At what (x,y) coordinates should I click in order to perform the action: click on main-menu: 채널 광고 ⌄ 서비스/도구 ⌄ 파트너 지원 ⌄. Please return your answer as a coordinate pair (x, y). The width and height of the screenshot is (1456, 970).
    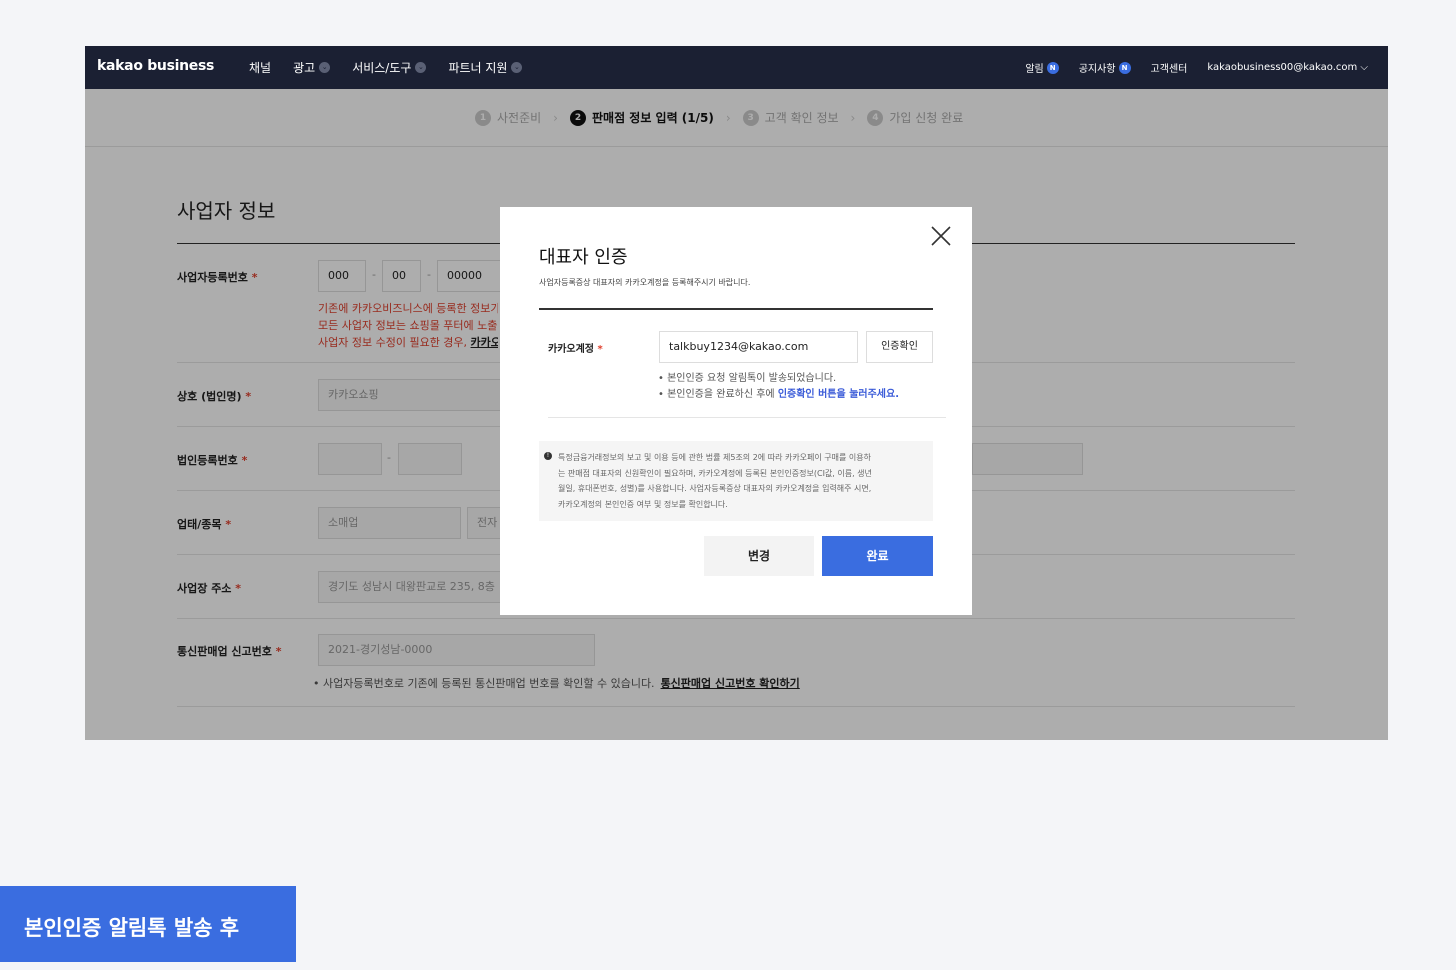
    Looking at the image, I should click on (386, 67).